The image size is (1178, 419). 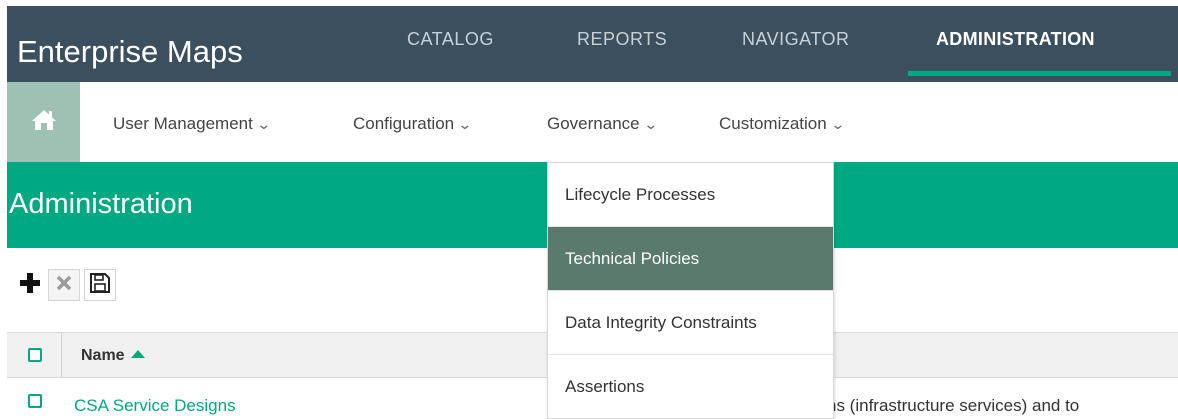 What do you see at coordinates (101, 204) in the screenshot?
I see `page-title: Administration` at bounding box center [101, 204].